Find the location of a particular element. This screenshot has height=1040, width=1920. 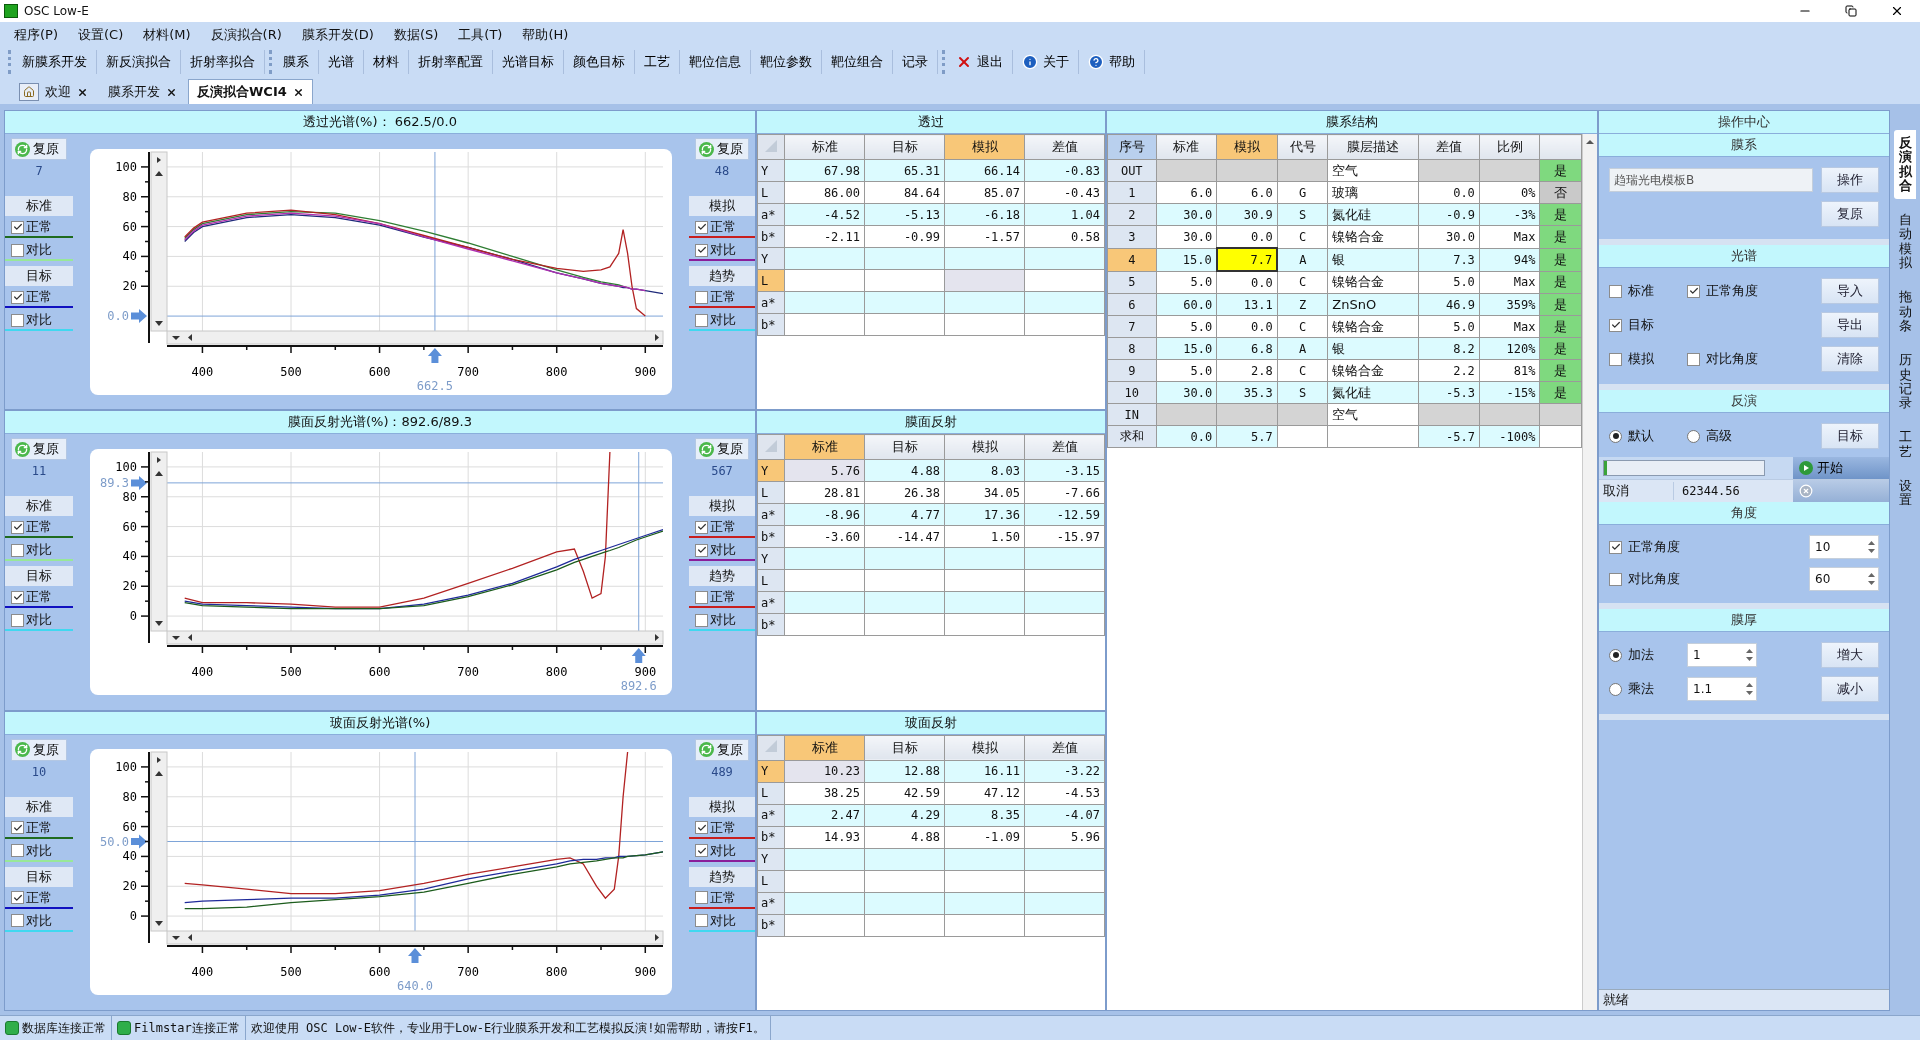

tab: 反演拟合WCI4 is located at coordinates (250, 91).